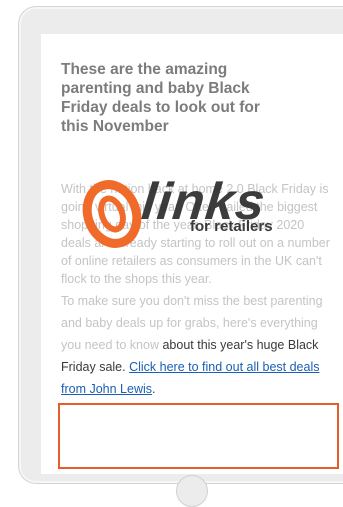 The height and width of the screenshot is (507, 343). Describe the element at coordinates (154, 389) in the screenshot. I see `link-suffix: .` at that location.